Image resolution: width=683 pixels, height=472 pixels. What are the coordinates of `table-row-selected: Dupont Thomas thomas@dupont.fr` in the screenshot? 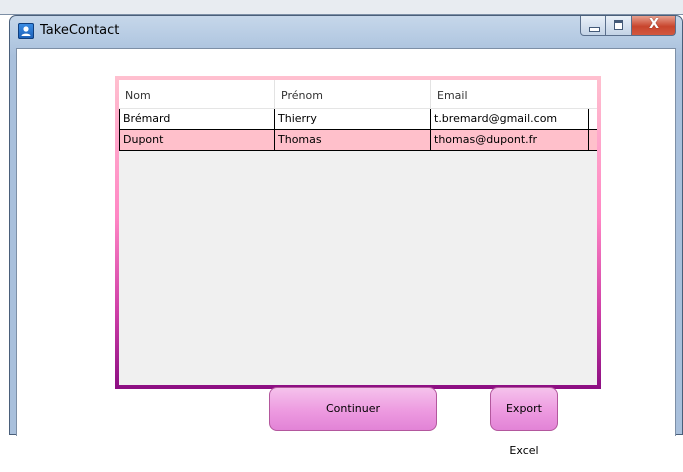 It's located at (358, 140).